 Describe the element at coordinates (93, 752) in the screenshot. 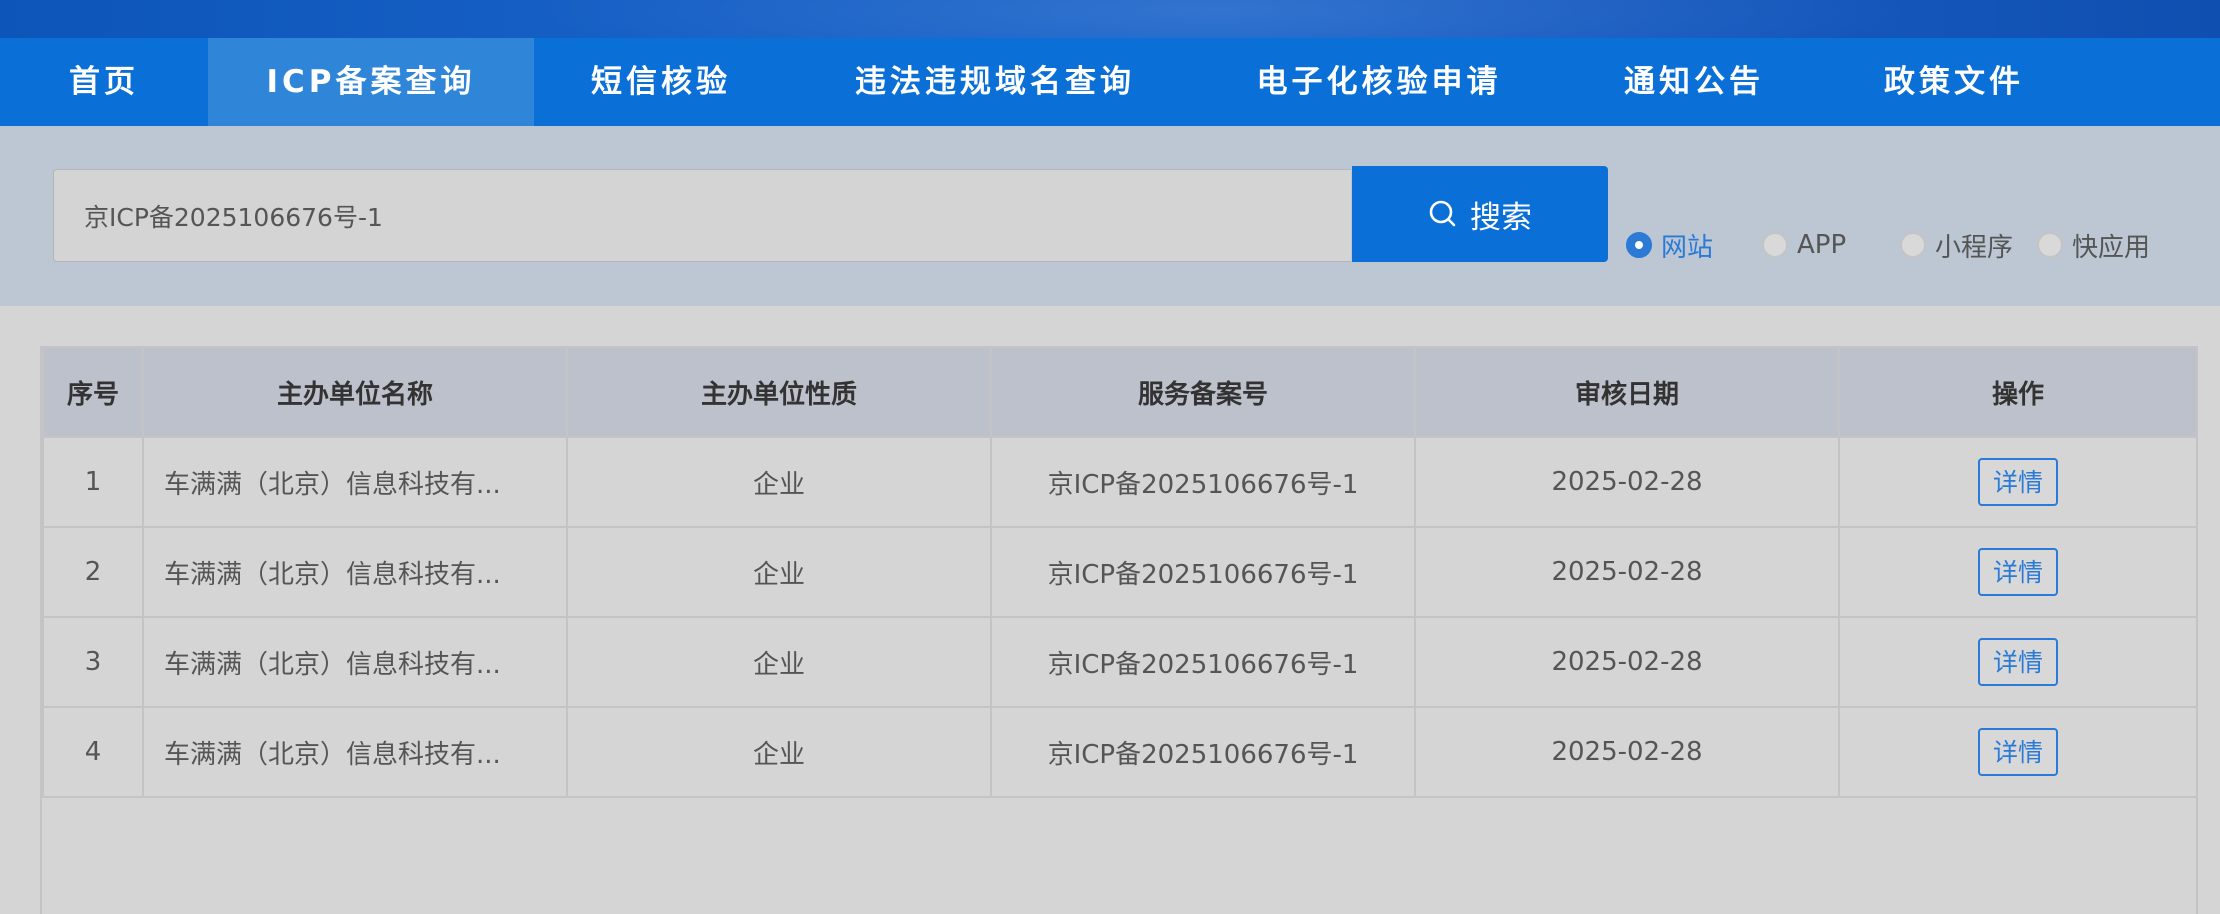

I see `cell-index: 4` at that location.